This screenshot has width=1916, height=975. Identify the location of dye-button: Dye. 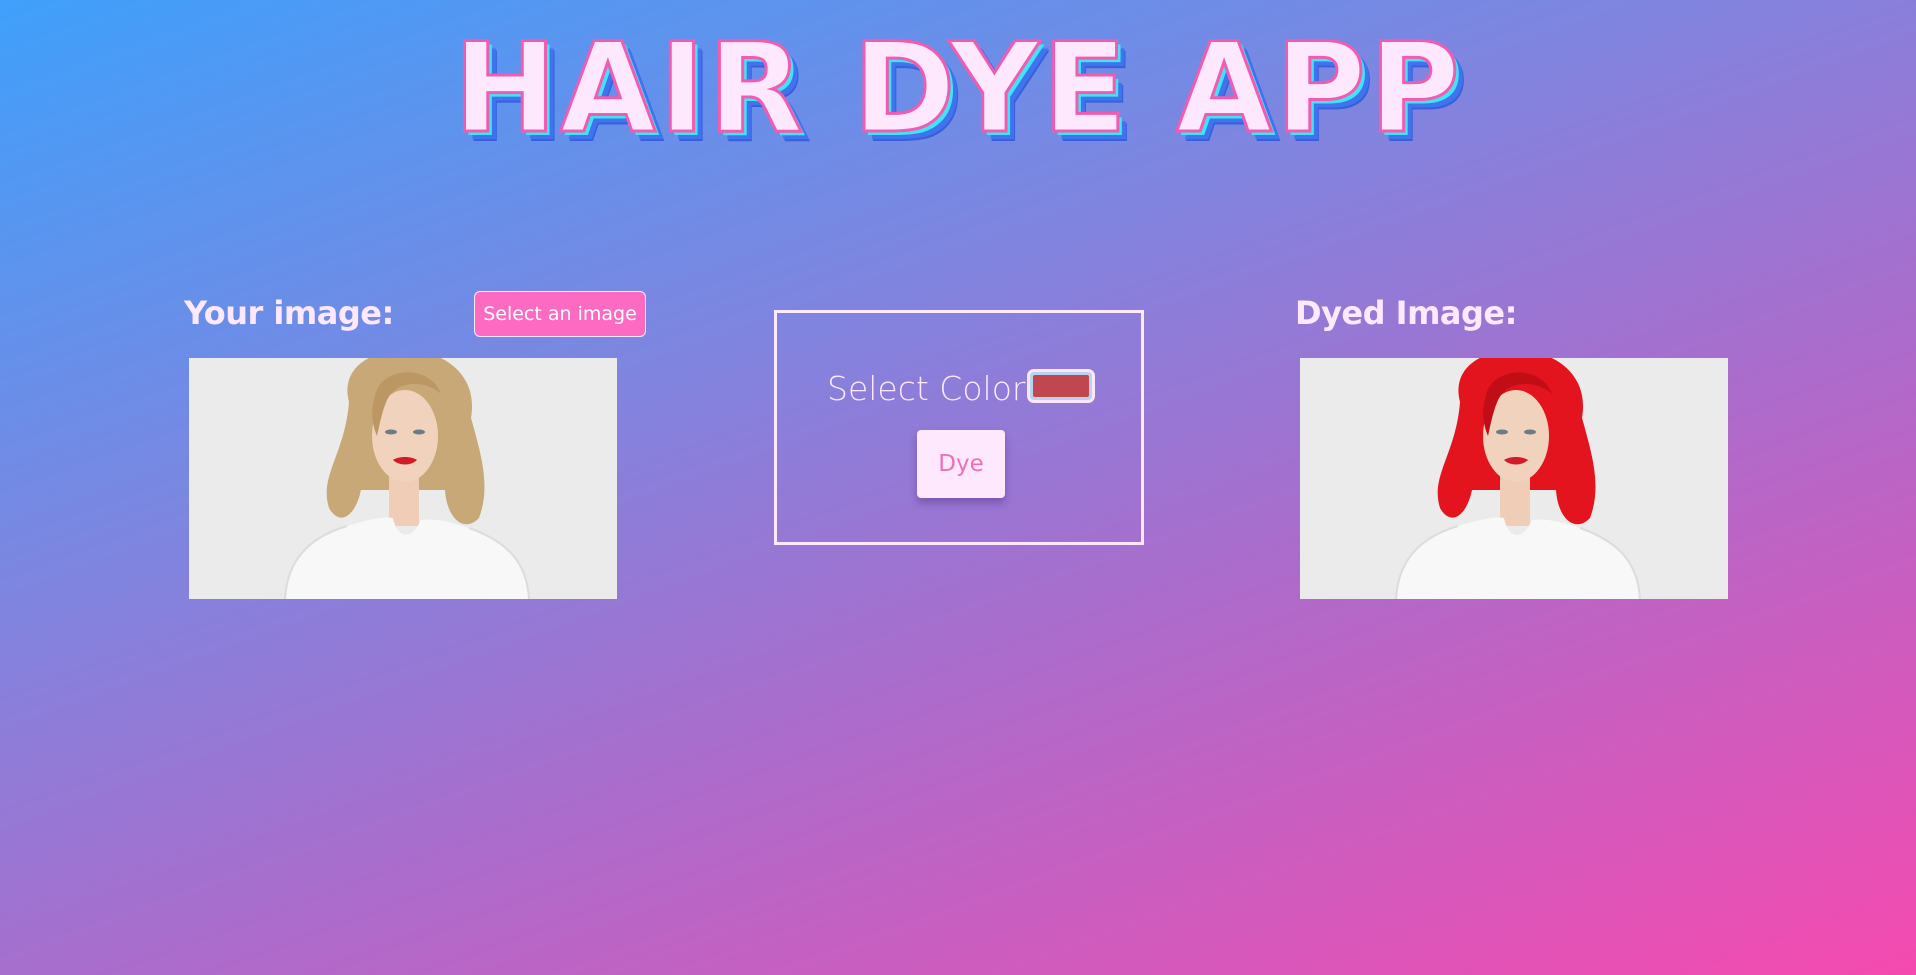
(961, 464).